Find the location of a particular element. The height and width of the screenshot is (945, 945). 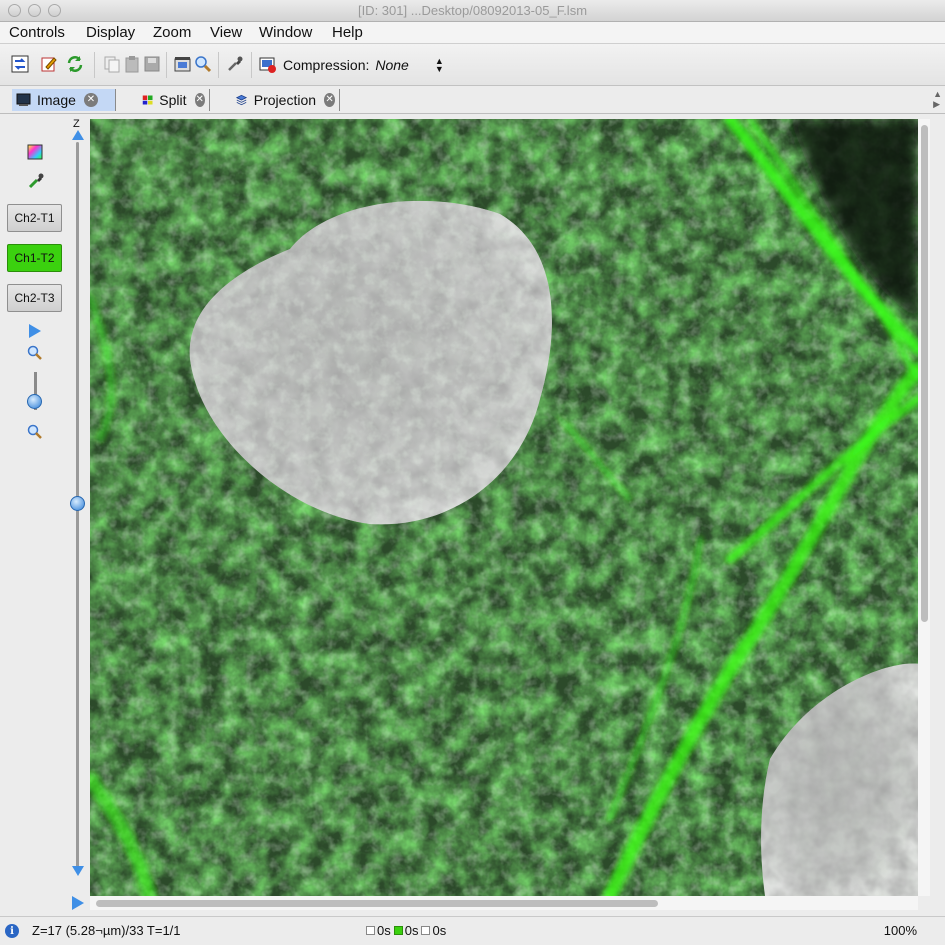

window-title: [ID: 301] ...Desktop/08092013-05_F.lsm is located at coordinates (472, 10).